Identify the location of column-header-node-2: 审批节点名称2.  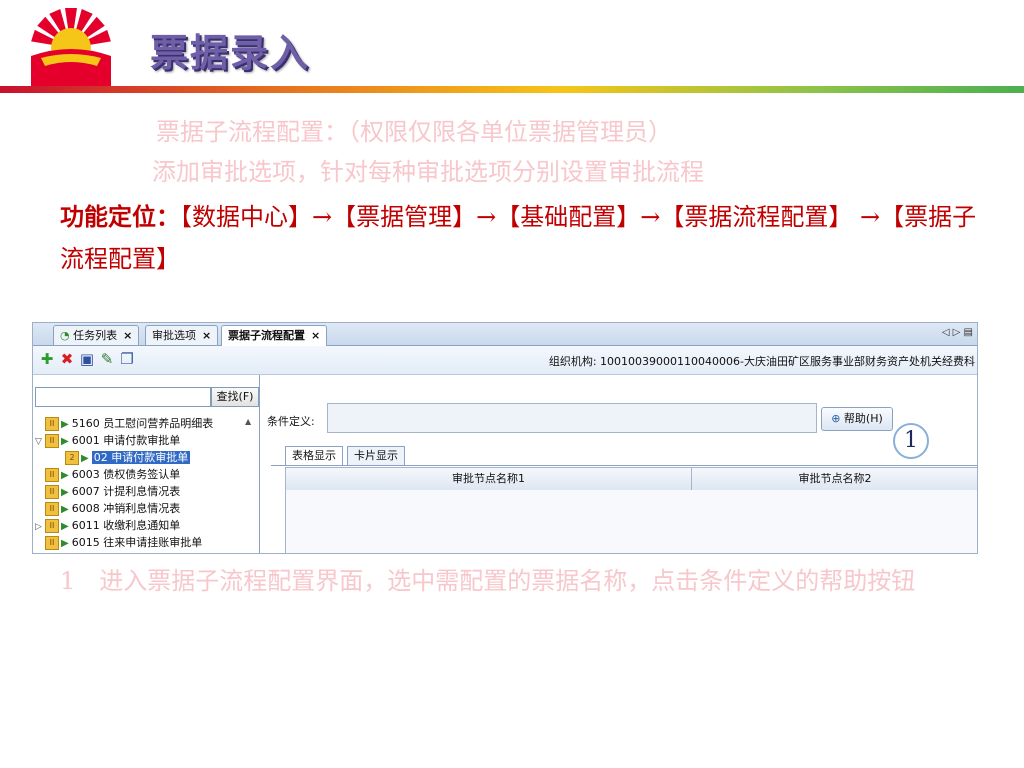
(834, 479).